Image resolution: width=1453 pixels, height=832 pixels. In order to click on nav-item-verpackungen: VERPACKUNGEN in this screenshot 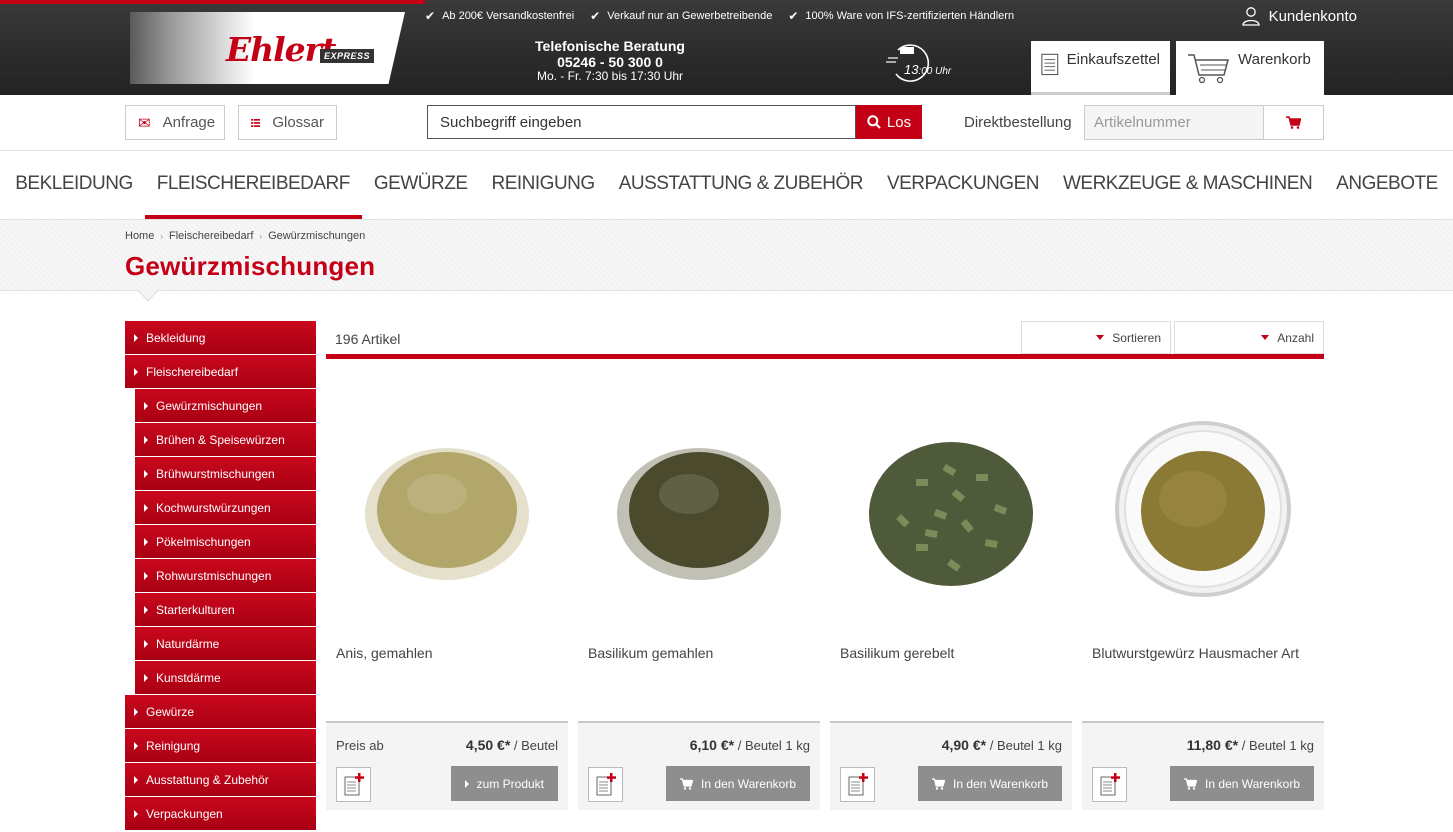, I will do `click(963, 185)`.